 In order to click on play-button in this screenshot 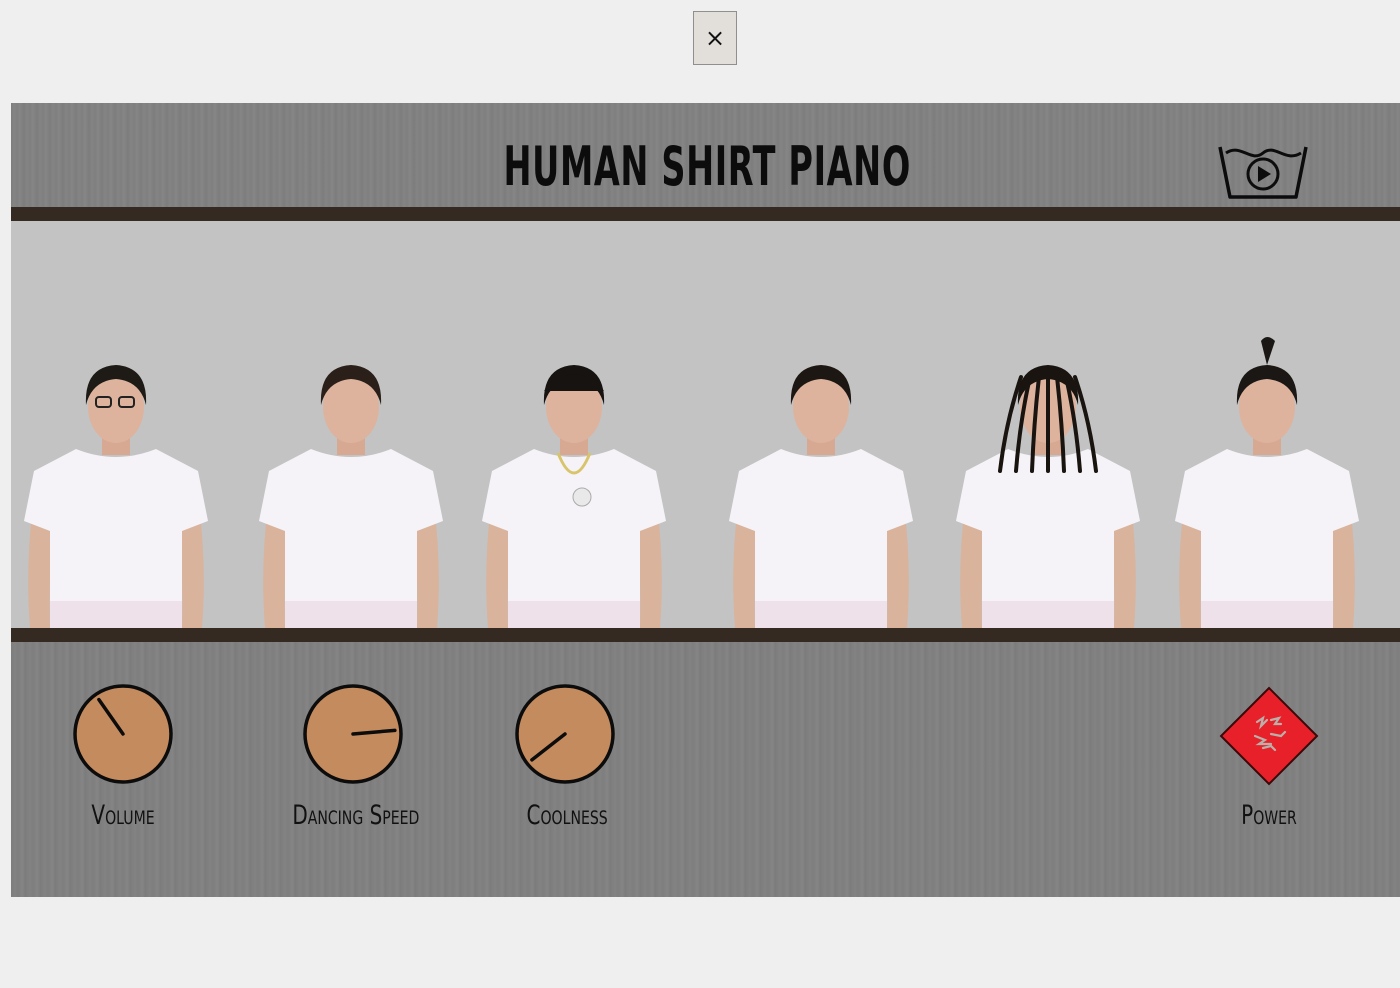, I will do `click(1263, 171)`.